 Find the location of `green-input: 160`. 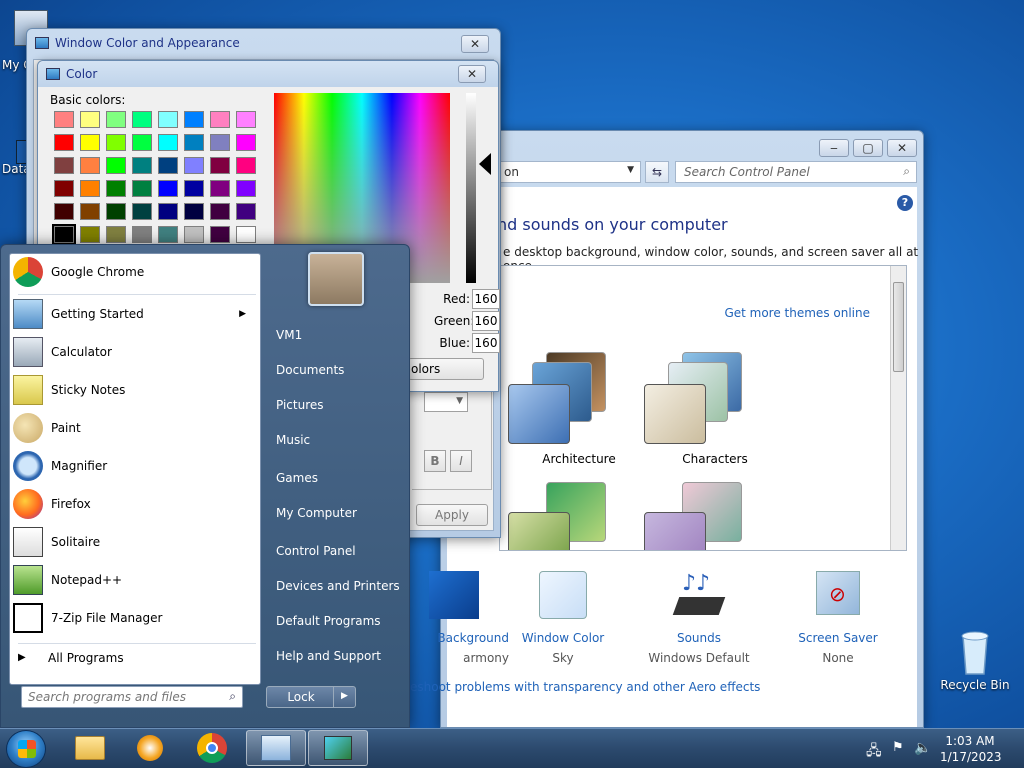

green-input: 160 is located at coordinates (486, 321).